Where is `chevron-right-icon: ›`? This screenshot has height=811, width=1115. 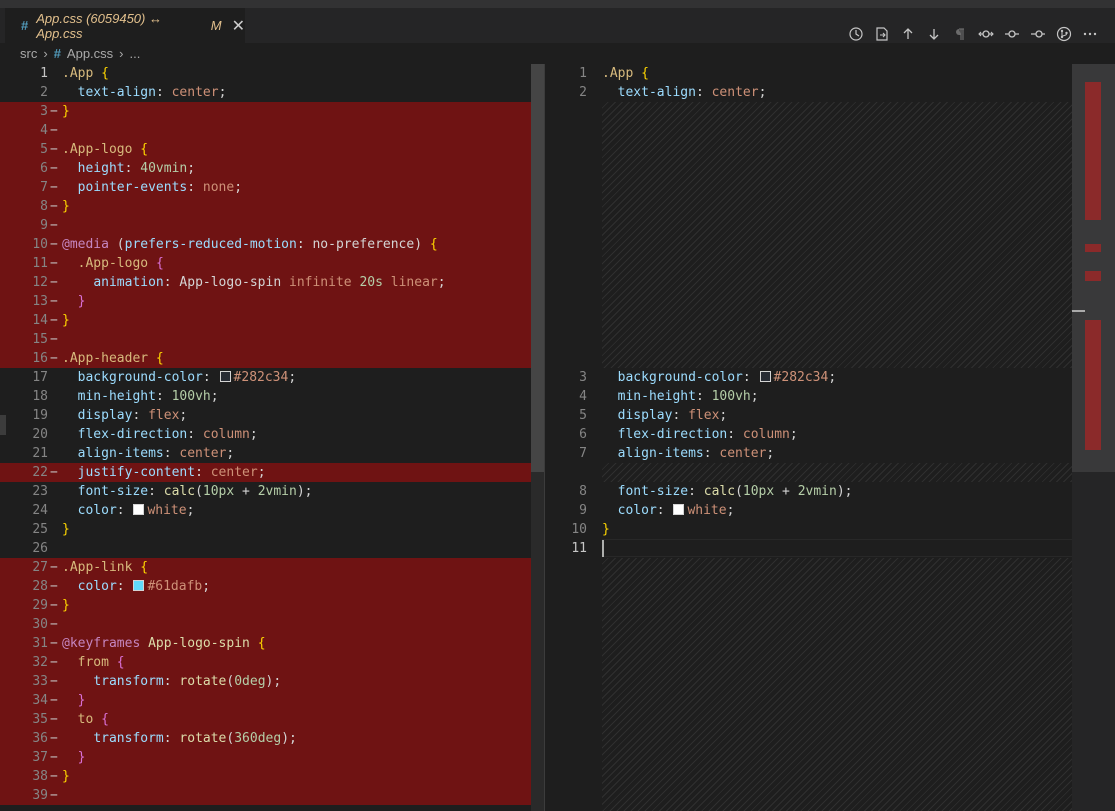 chevron-right-icon: › is located at coordinates (121, 53).